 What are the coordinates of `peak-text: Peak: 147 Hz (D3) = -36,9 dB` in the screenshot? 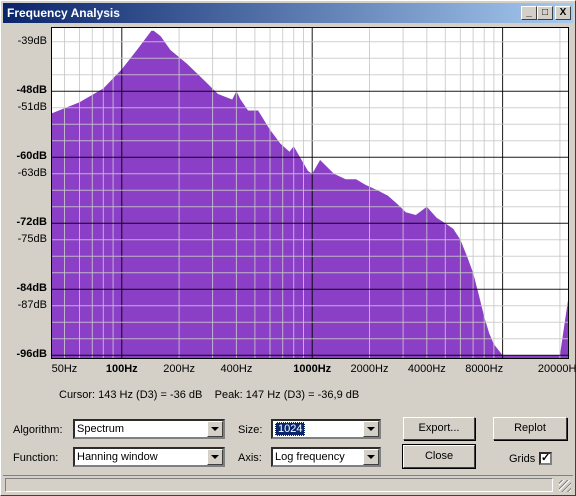 It's located at (287, 395).